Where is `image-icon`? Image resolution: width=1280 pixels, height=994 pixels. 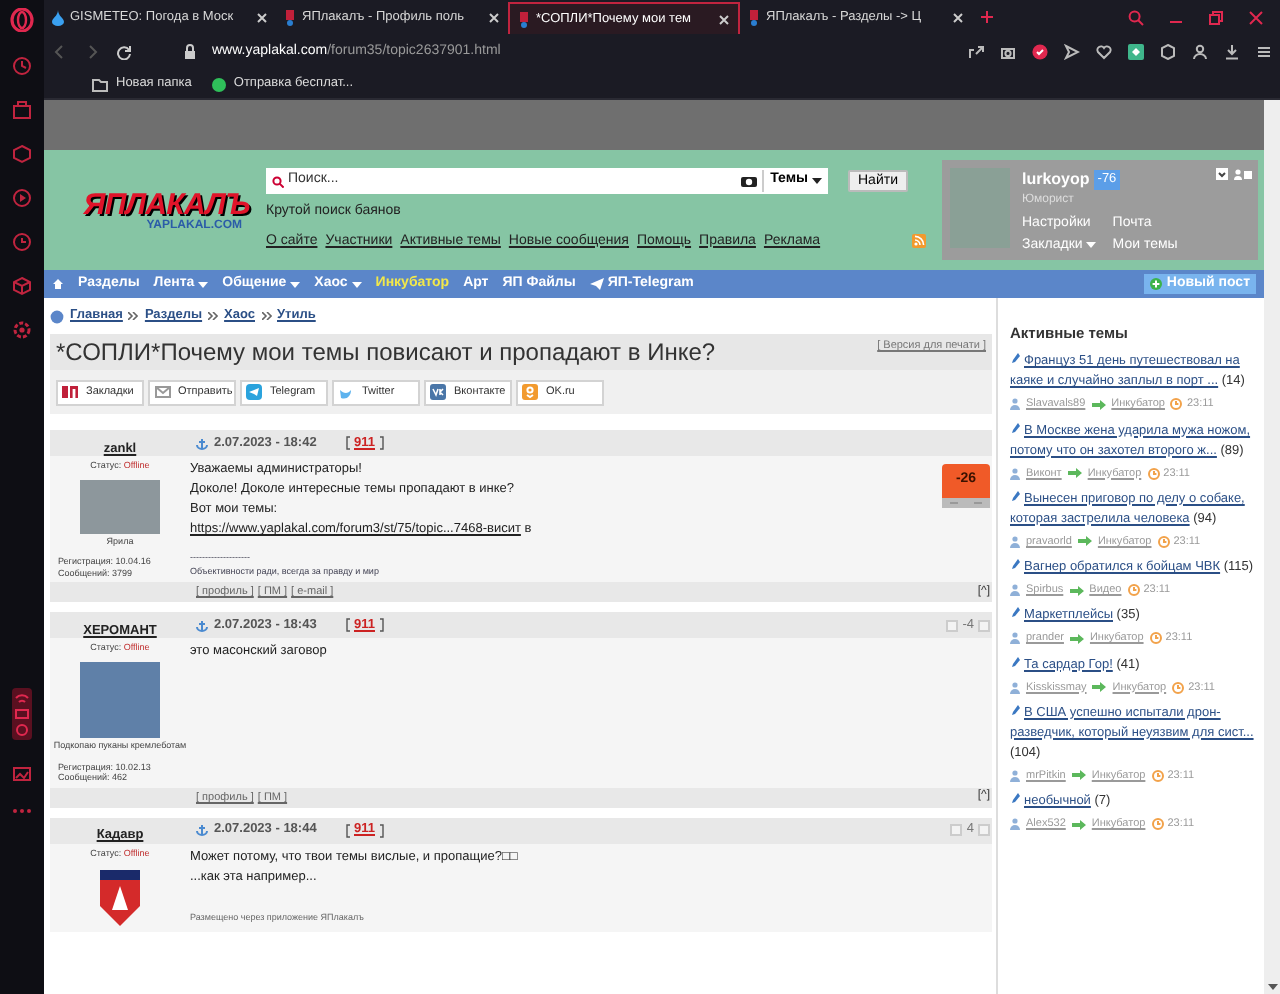
image-icon is located at coordinates (22, 774).